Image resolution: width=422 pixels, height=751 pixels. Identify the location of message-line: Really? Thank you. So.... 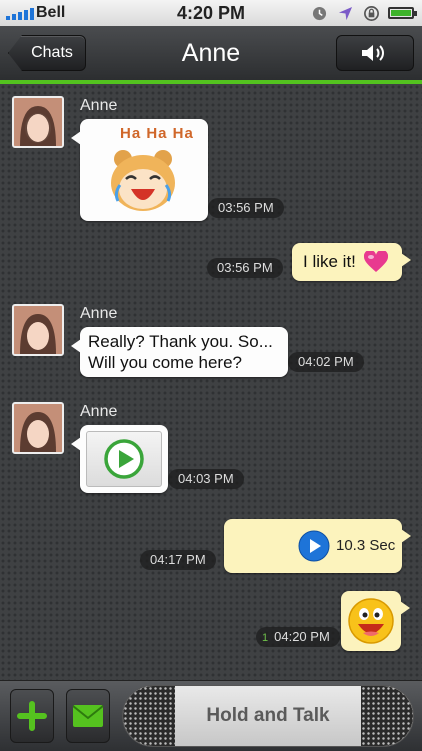
(180, 341).